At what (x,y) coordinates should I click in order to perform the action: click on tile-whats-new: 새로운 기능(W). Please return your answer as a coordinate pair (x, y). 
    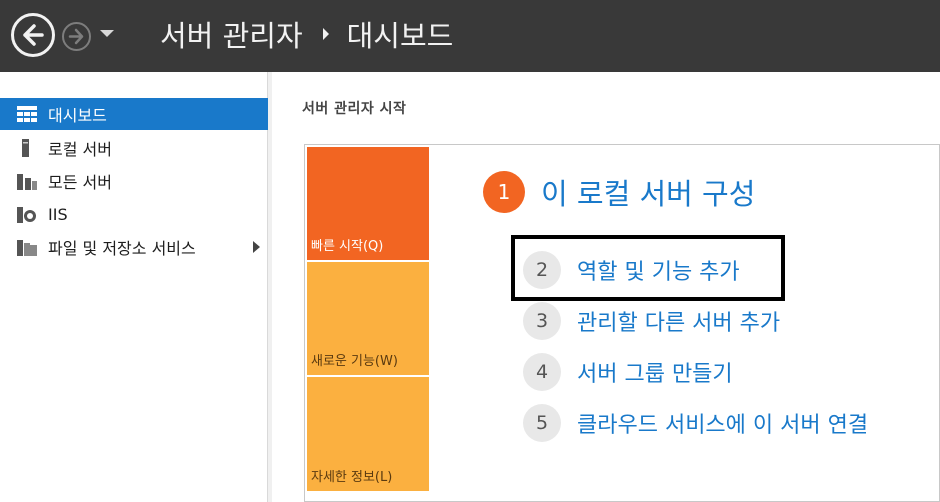
    Looking at the image, I should click on (368, 318).